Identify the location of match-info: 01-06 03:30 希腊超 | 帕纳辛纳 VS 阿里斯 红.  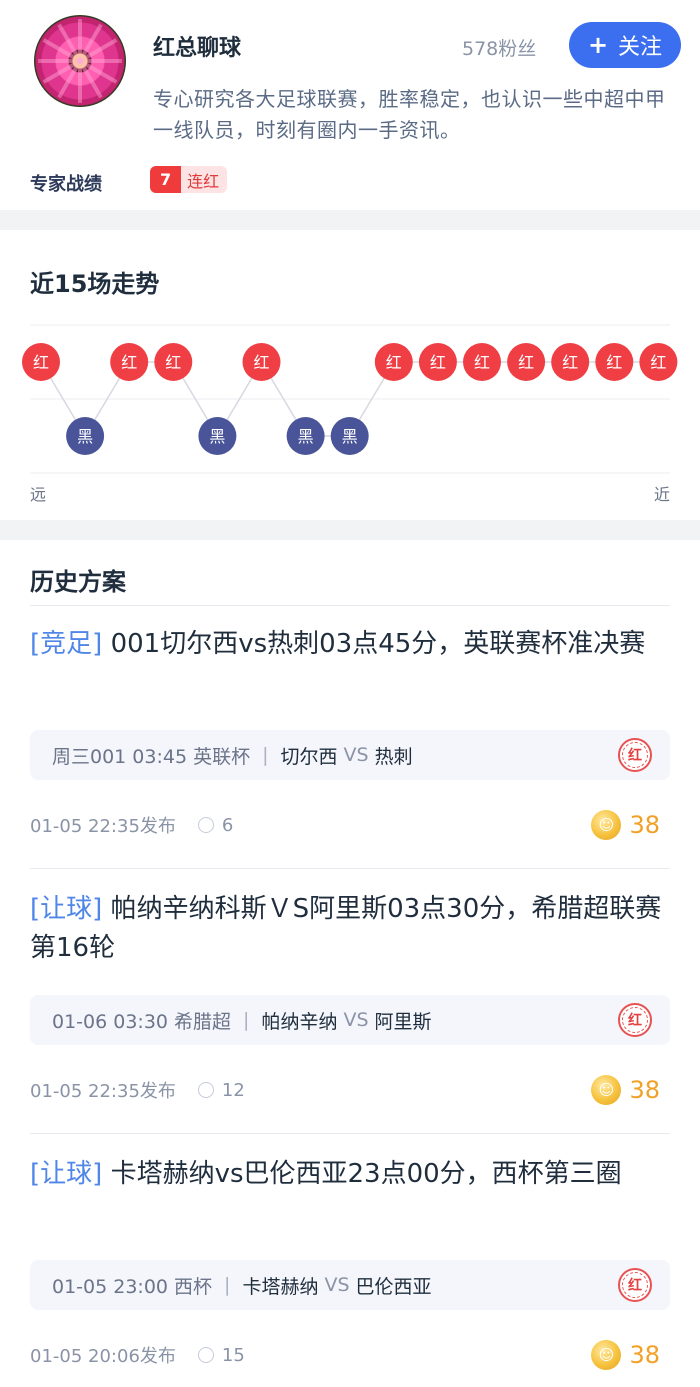
(350, 1020).